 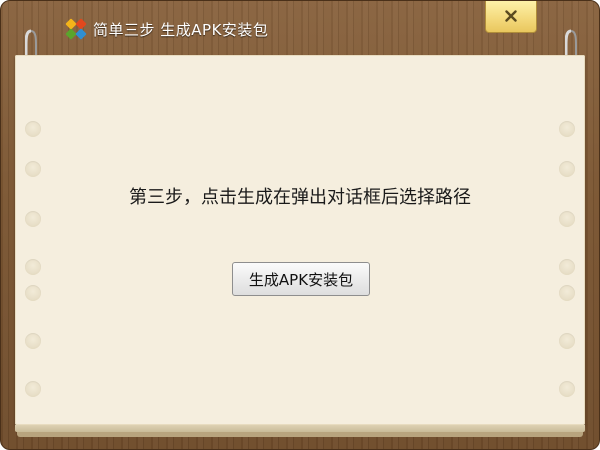 I want to click on window-title: 简单三步 生成APK安装包, so click(x=181, y=30).